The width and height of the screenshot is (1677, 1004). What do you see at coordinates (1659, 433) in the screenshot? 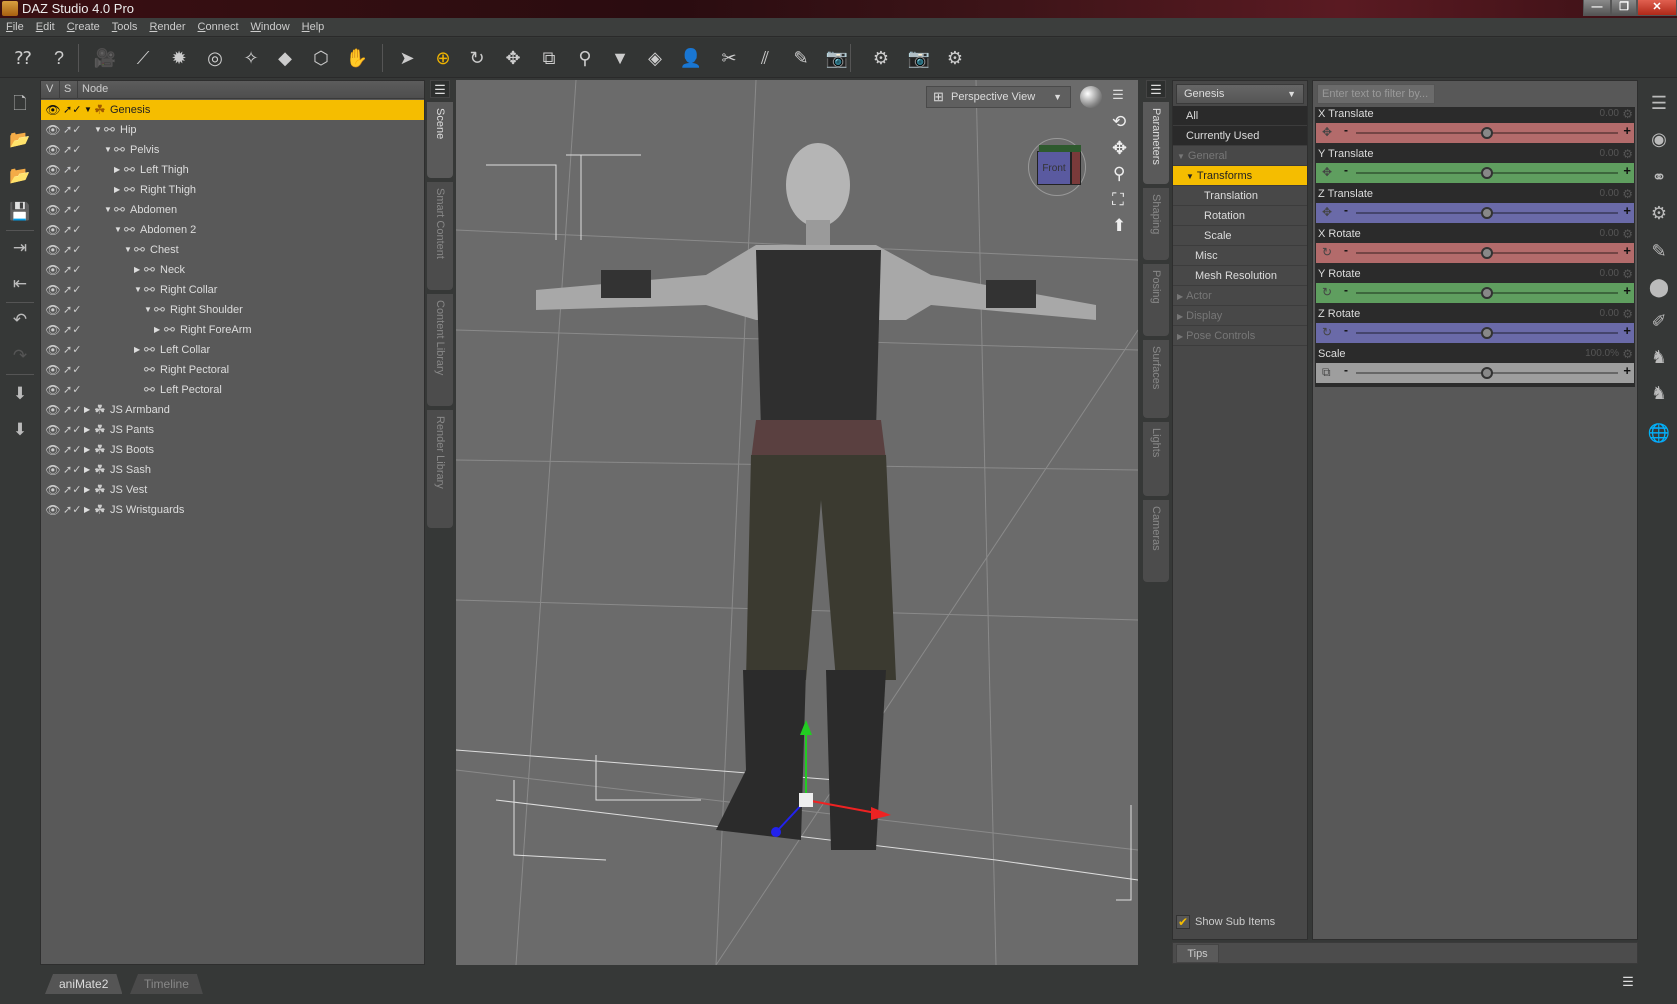
I see `environment-globe-icon: 🌐` at bounding box center [1659, 433].